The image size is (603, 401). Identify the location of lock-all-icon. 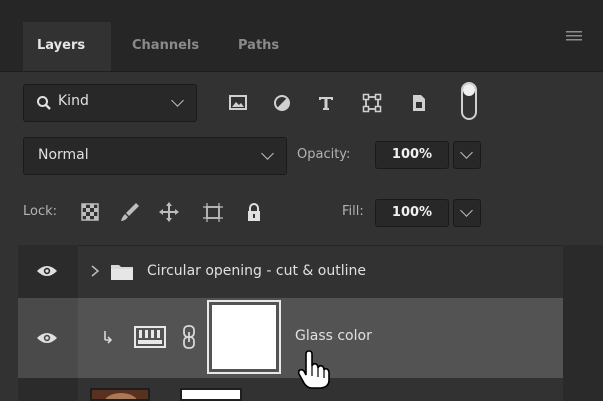
(254, 212).